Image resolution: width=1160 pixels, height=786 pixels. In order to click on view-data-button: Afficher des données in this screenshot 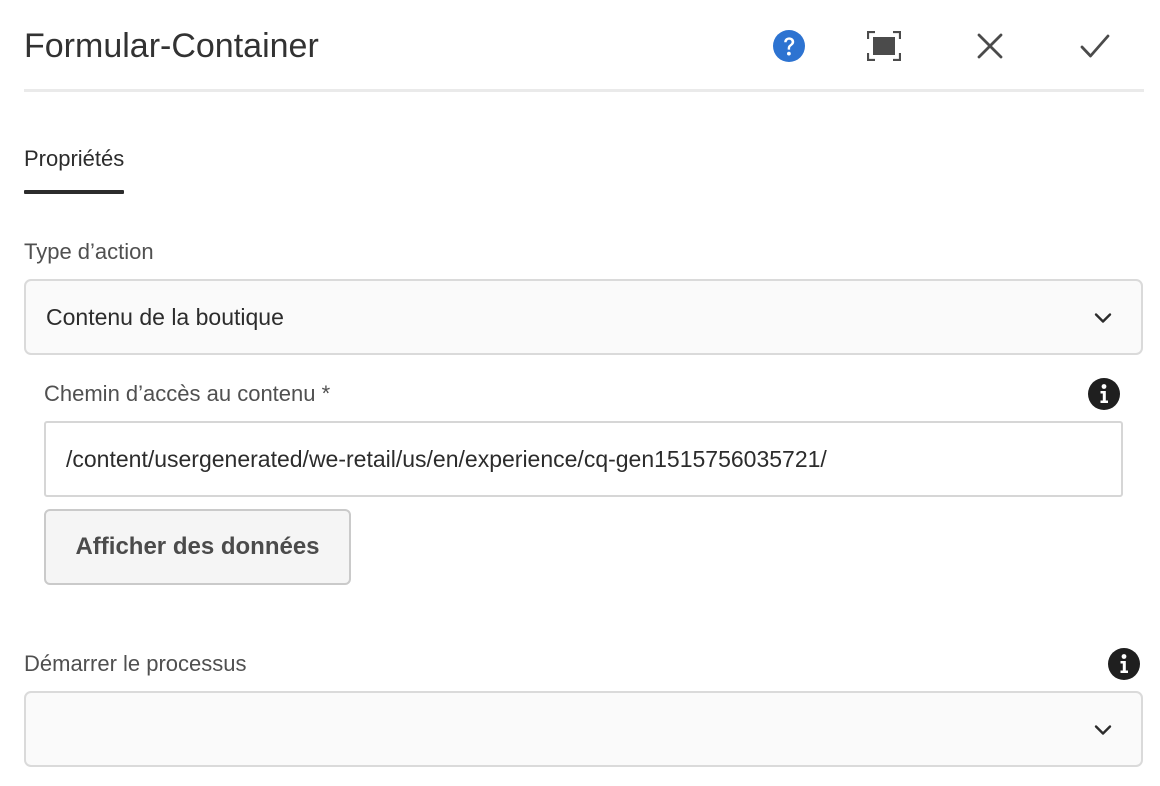, I will do `click(197, 547)`.